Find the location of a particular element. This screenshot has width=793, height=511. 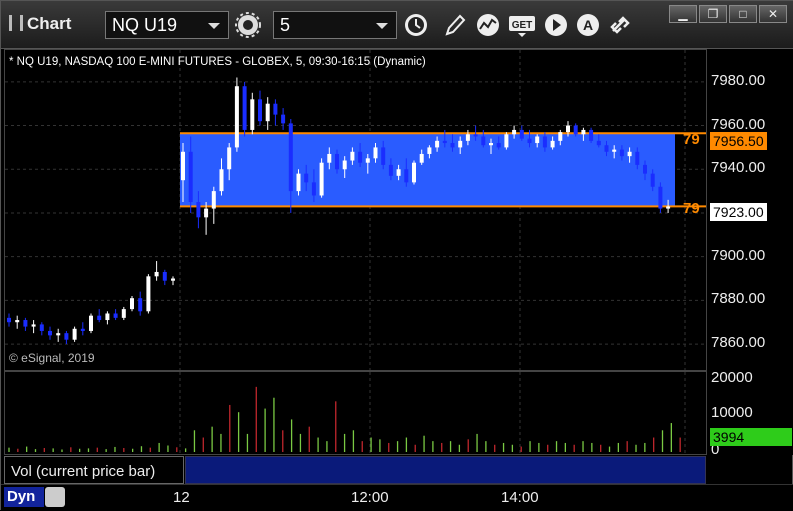

volume-study-tab: Vol (current price bar) ✖ is located at coordinates (99, 470).